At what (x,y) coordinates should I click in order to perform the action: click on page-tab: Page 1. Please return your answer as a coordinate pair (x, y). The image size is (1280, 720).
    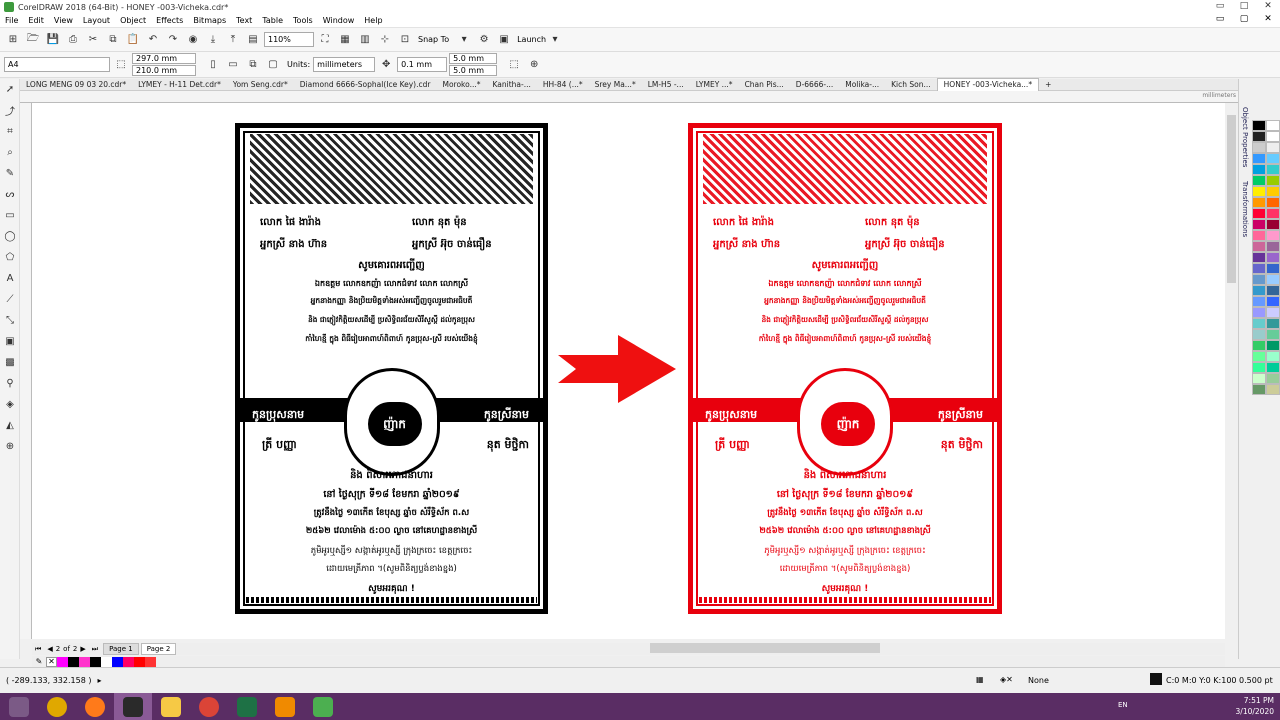
    Looking at the image, I should click on (121, 649).